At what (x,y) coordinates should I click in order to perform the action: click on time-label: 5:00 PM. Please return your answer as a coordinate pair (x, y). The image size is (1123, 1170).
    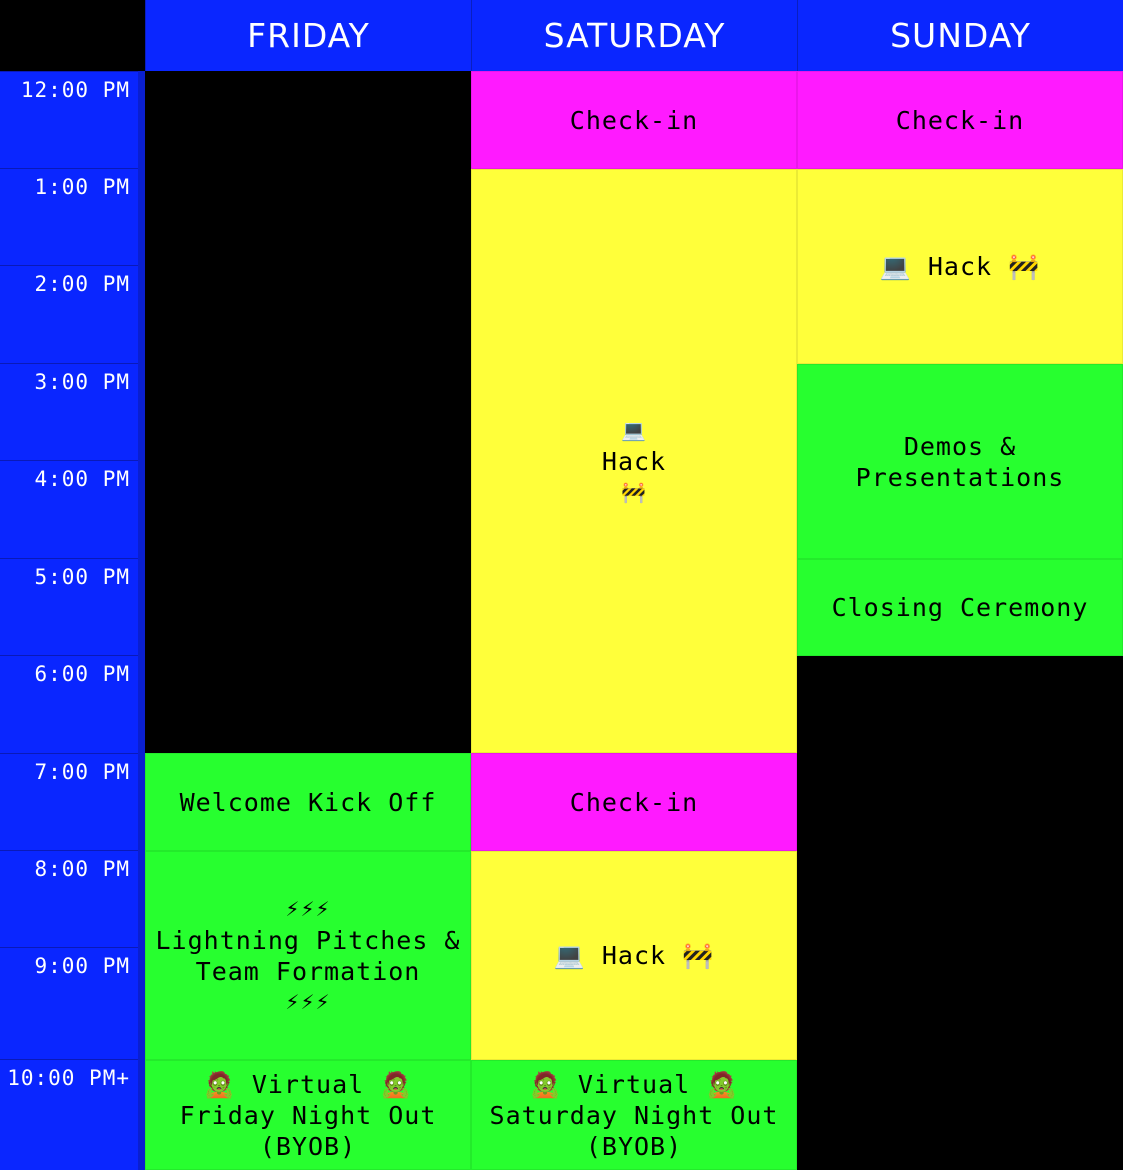
    Looking at the image, I should click on (69, 606).